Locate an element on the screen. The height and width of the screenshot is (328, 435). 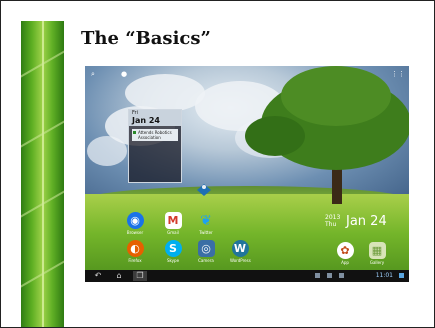
slide-title: The “Basics” is located at coordinates (146, 38).